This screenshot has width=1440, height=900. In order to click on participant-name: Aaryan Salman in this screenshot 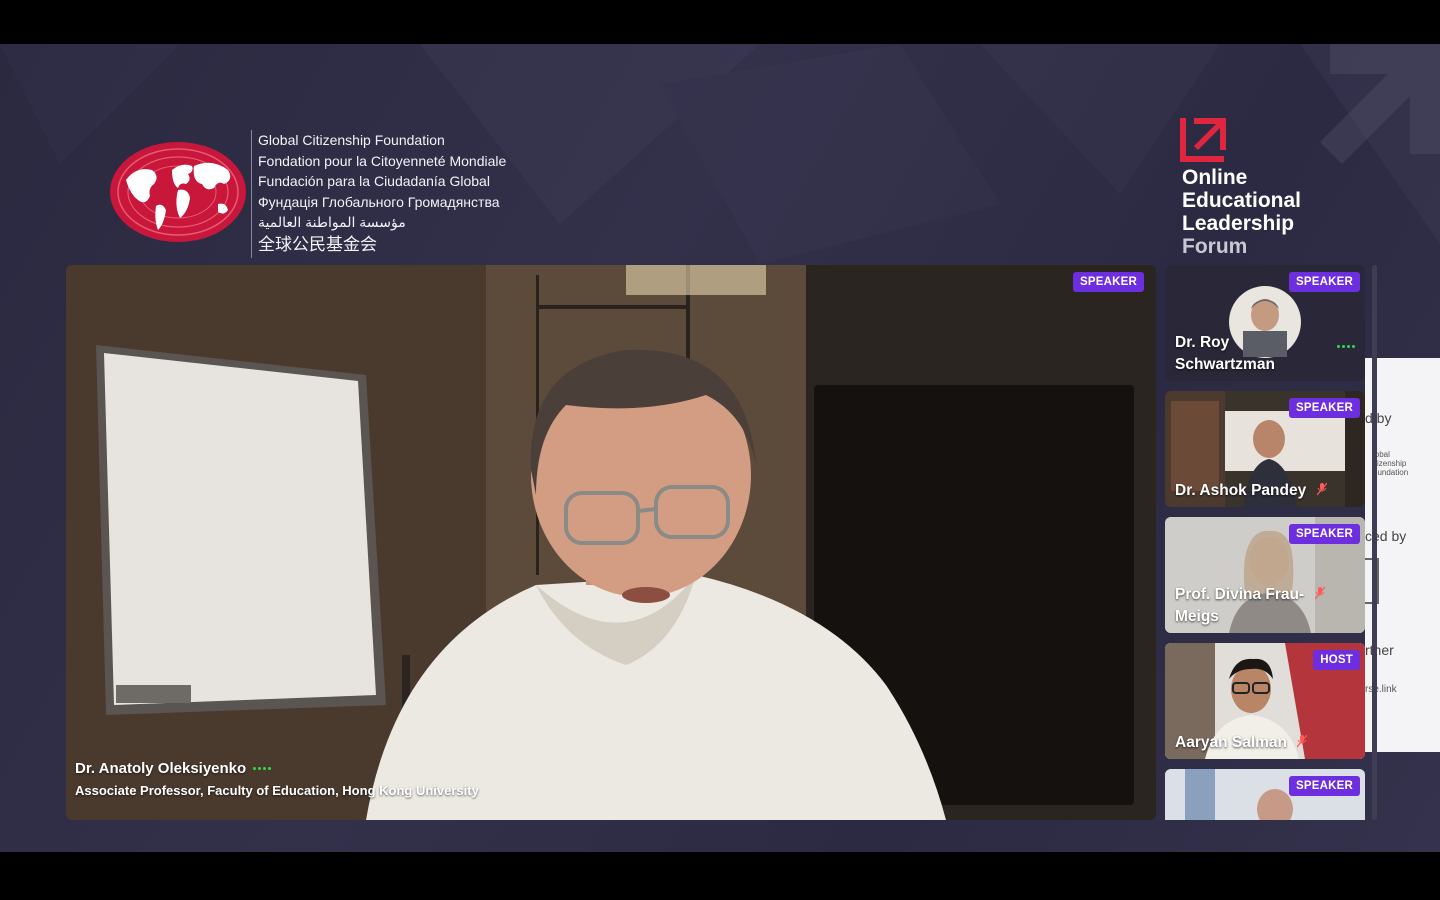, I will do `click(1241, 743)`.